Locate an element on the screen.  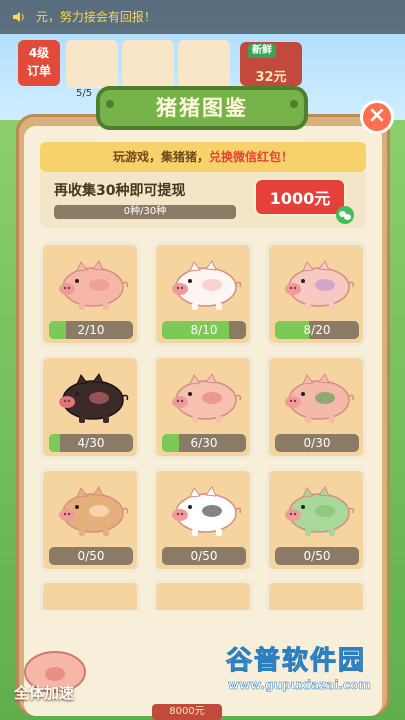
pig-card-watermelon-pig: 0/30 is located at coordinates (316, 407).